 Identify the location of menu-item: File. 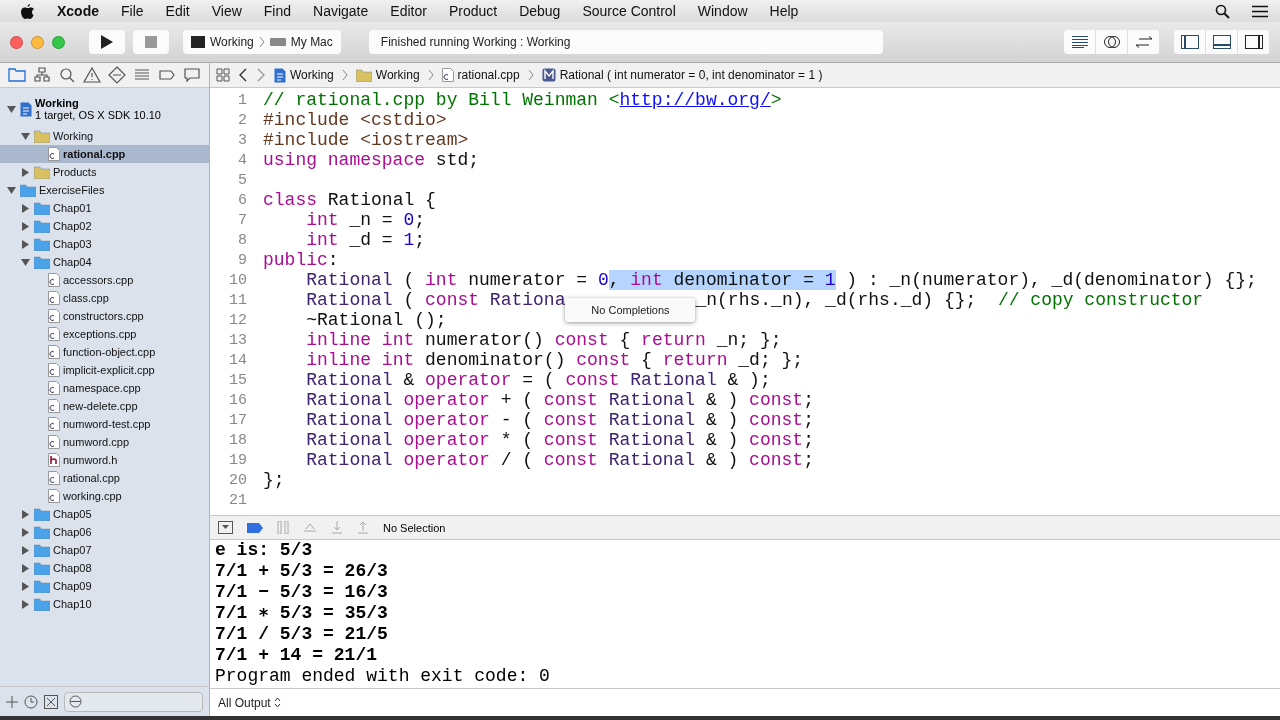
(132, 11).